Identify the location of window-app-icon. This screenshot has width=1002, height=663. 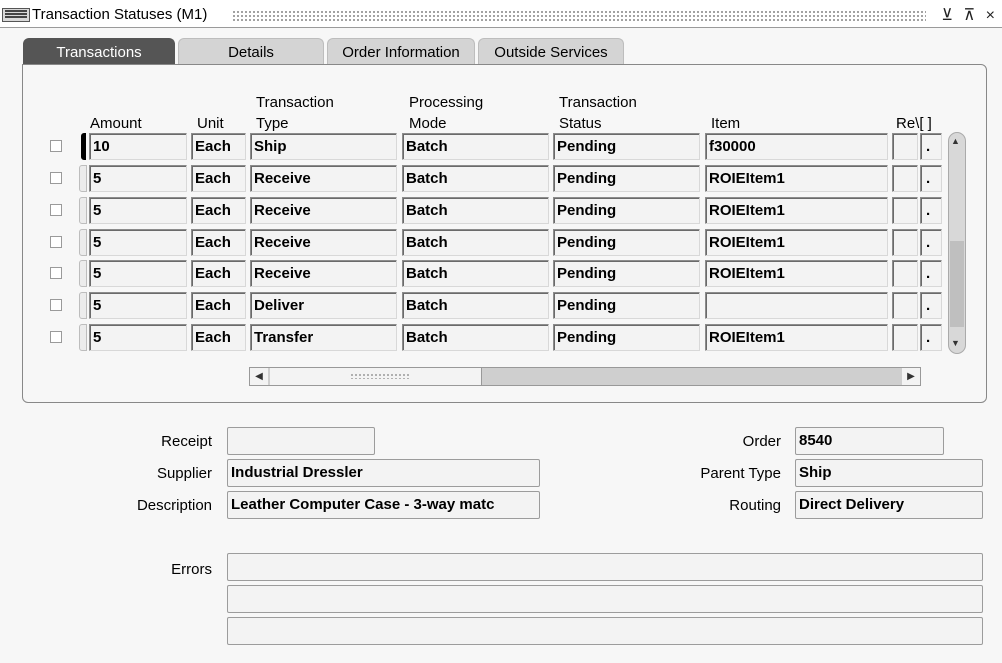
(16, 15).